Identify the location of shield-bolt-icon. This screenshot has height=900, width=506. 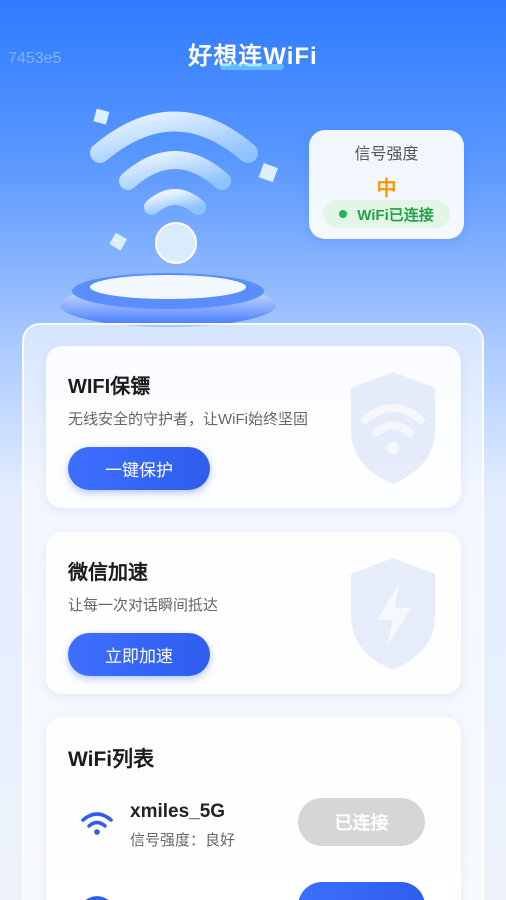
(393, 614).